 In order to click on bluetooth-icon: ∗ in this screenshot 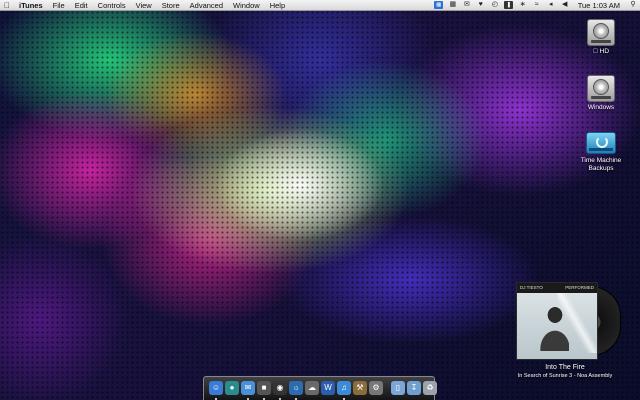, I will do `click(522, 5)`.